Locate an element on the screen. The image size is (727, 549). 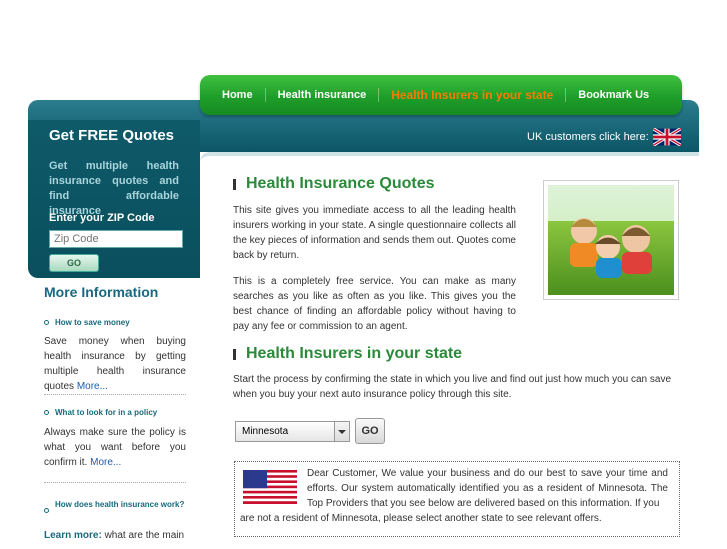
nav-health-insurance: Health insurance is located at coordinates (323, 95).